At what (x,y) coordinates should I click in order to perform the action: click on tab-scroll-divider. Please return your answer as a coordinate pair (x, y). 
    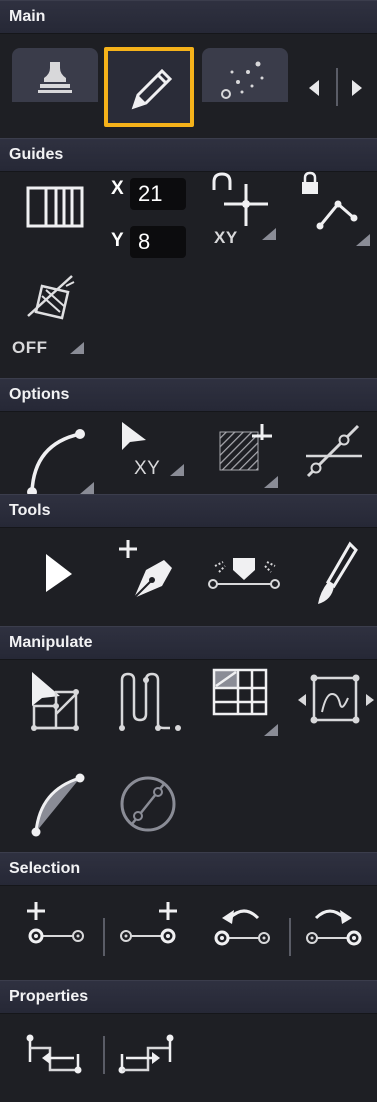
    Looking at the image, I should click on (337, 87).